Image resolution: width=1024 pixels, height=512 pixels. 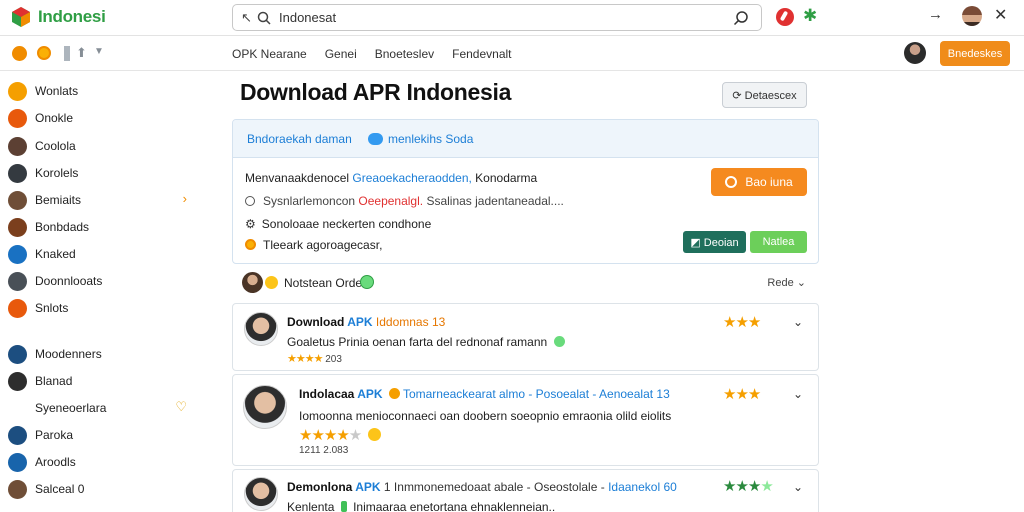 I want to click on reviews-header-title: Notstean Ordes, so click(x=326, y=283).